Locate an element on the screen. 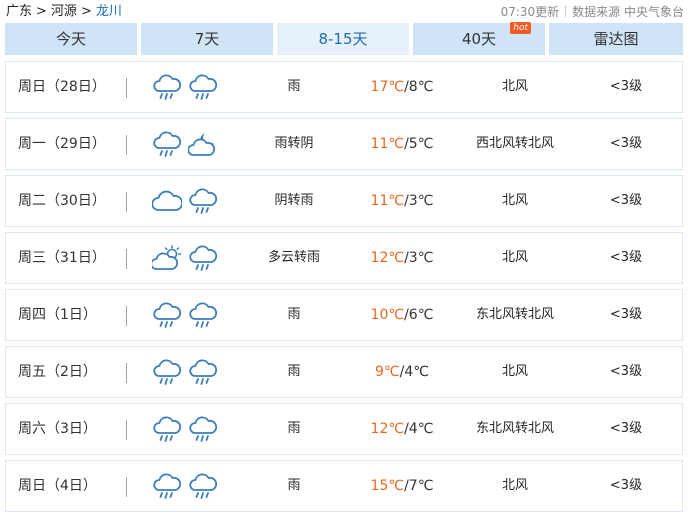 The height and width of the screenshot is (520, 688). low-temp: /7℃ is located at coordinates (419, 486).